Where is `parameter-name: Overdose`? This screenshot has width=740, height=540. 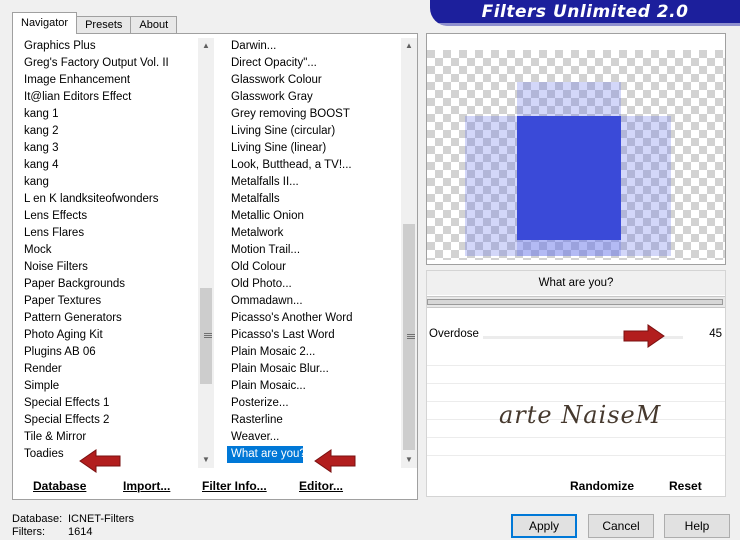 parameter-name: Overdose is located at coordinates (454, 334).